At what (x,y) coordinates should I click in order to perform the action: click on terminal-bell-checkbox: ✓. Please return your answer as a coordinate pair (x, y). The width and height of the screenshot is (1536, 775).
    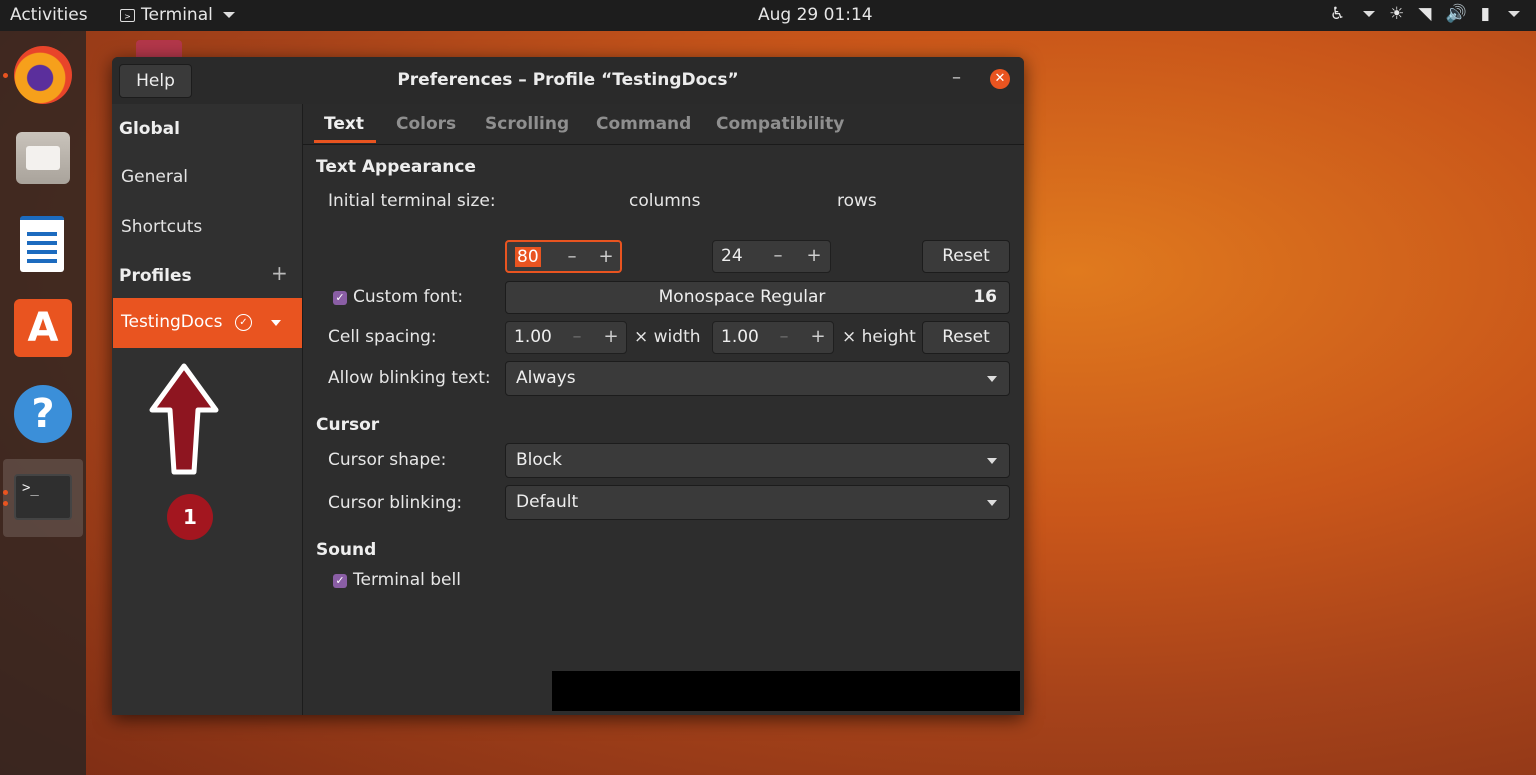
    Looking at the image, I should click on (340, 581).